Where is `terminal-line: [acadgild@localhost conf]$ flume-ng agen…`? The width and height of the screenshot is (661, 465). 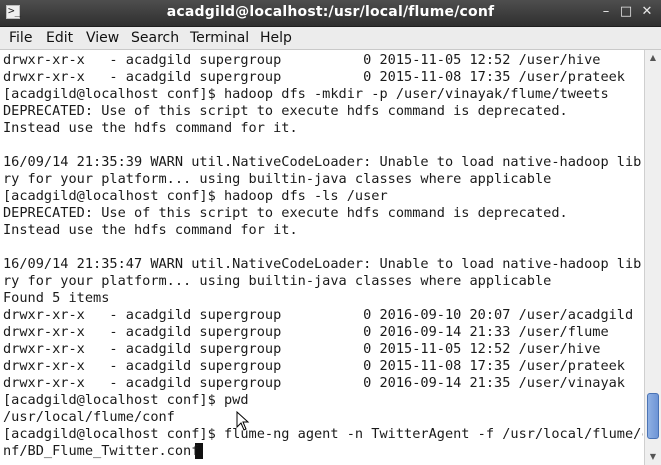
terminal-line: [acadgild@localhost conf]$ flume-ng agen… is located at coordinates (323, 434).